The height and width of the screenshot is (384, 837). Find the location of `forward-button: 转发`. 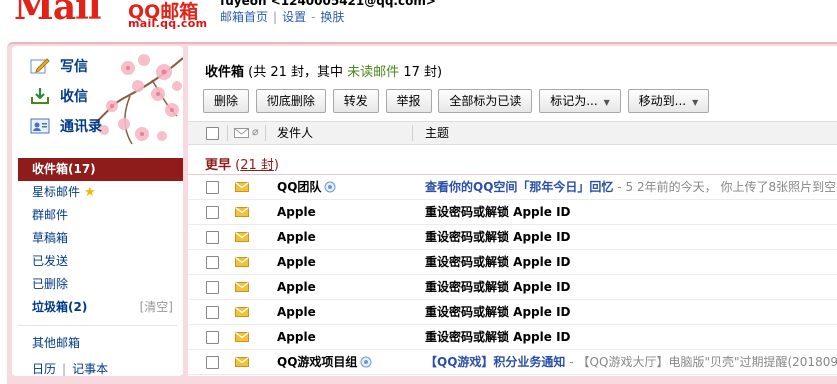

forward-button: 转发 is located at coordinates (355, 101).